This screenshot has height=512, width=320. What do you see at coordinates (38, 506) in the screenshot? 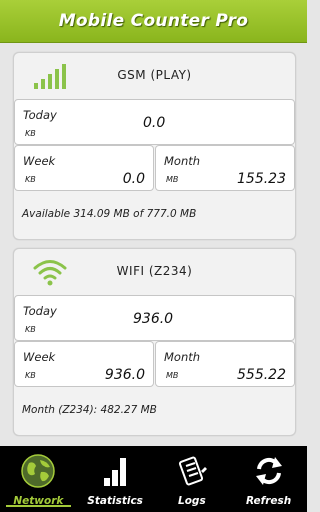
I see `tab-selected-indicator` at bounding box center [38, 506].